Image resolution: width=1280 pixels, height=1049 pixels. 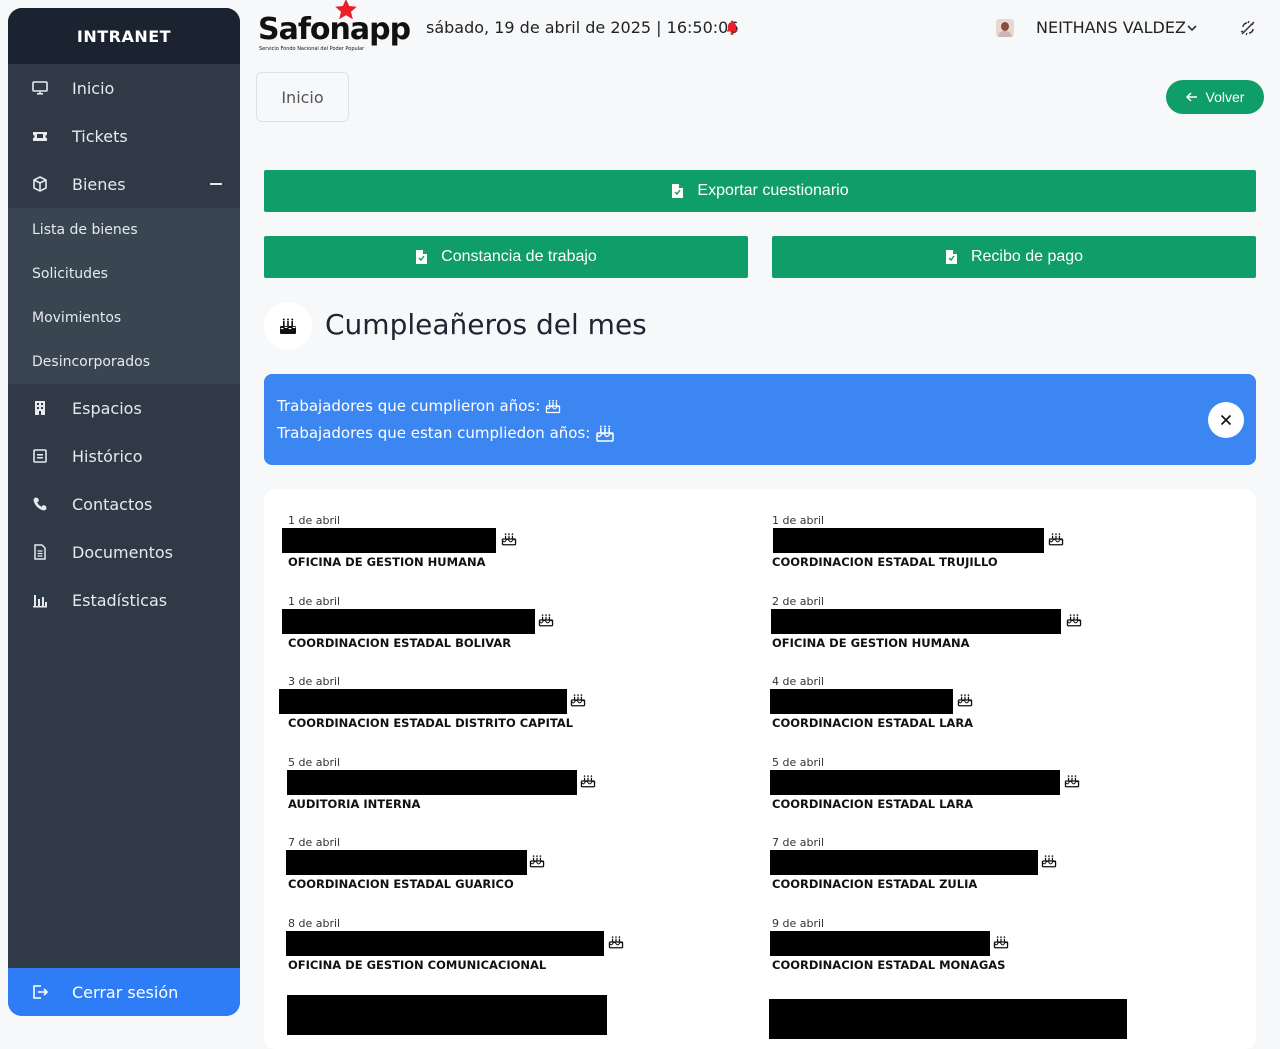 What do you see at coordinates (1005, 28) in the screenshot?
I see `avatar` at bounding box center [1005, 28].